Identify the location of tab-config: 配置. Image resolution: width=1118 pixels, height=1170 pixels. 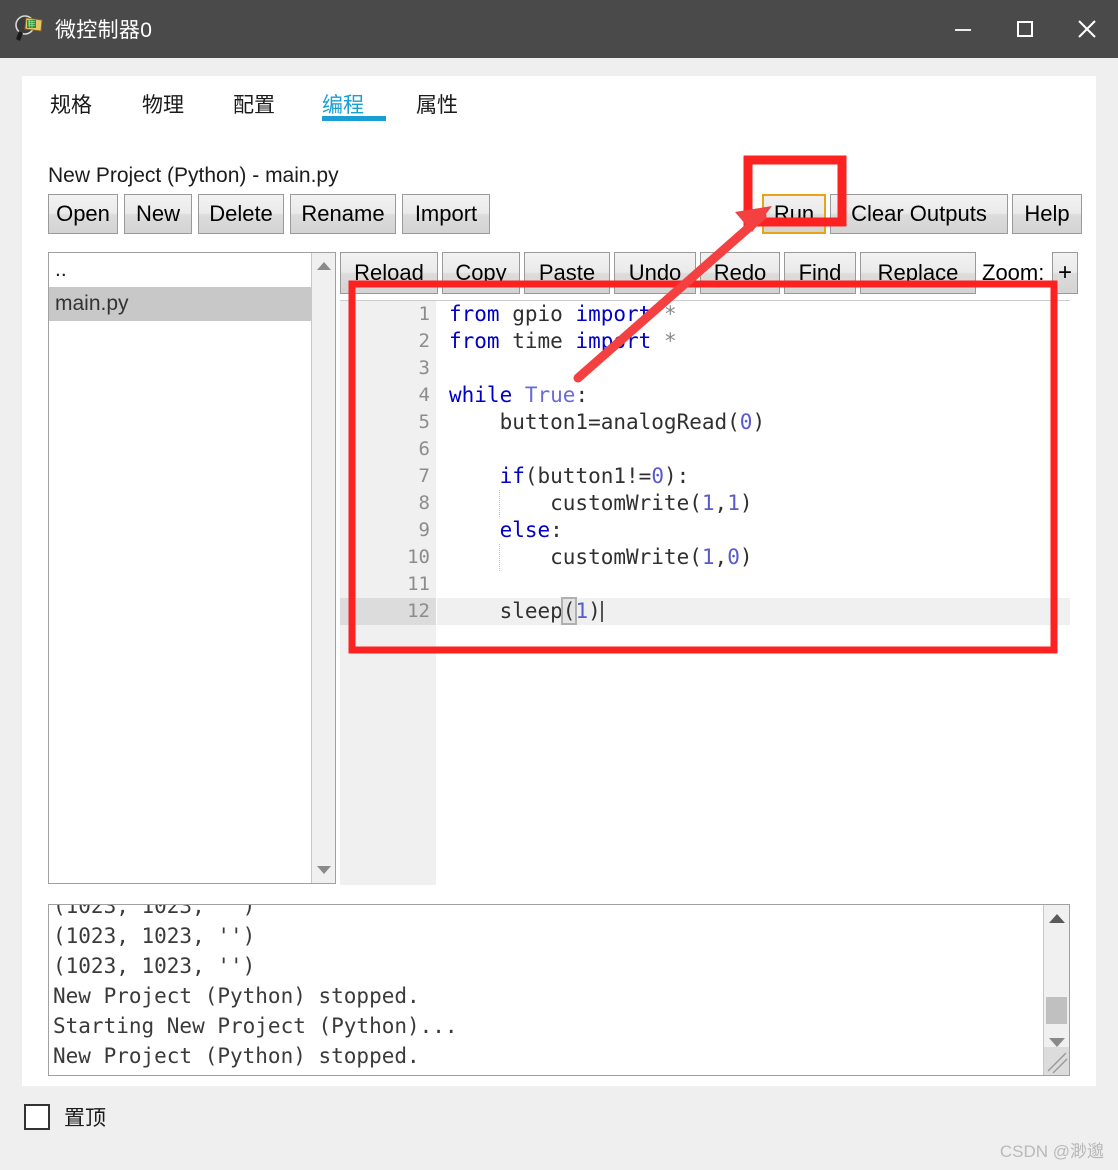
(254, 101).